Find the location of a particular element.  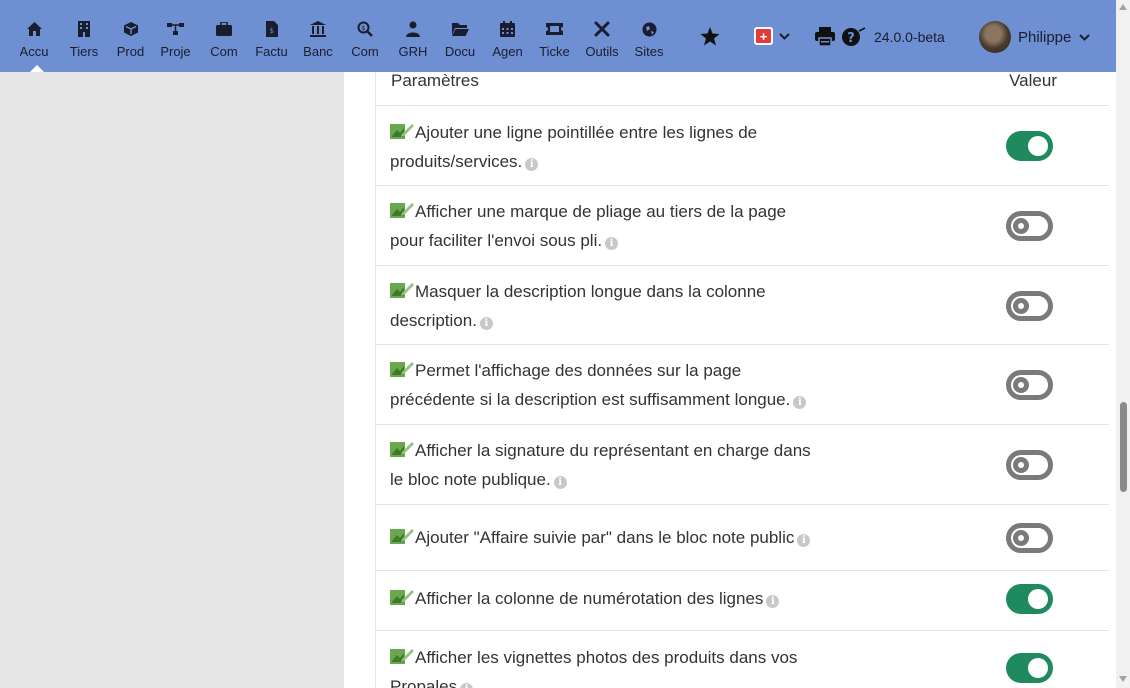

star-icon is located at coordinates (710, 39).